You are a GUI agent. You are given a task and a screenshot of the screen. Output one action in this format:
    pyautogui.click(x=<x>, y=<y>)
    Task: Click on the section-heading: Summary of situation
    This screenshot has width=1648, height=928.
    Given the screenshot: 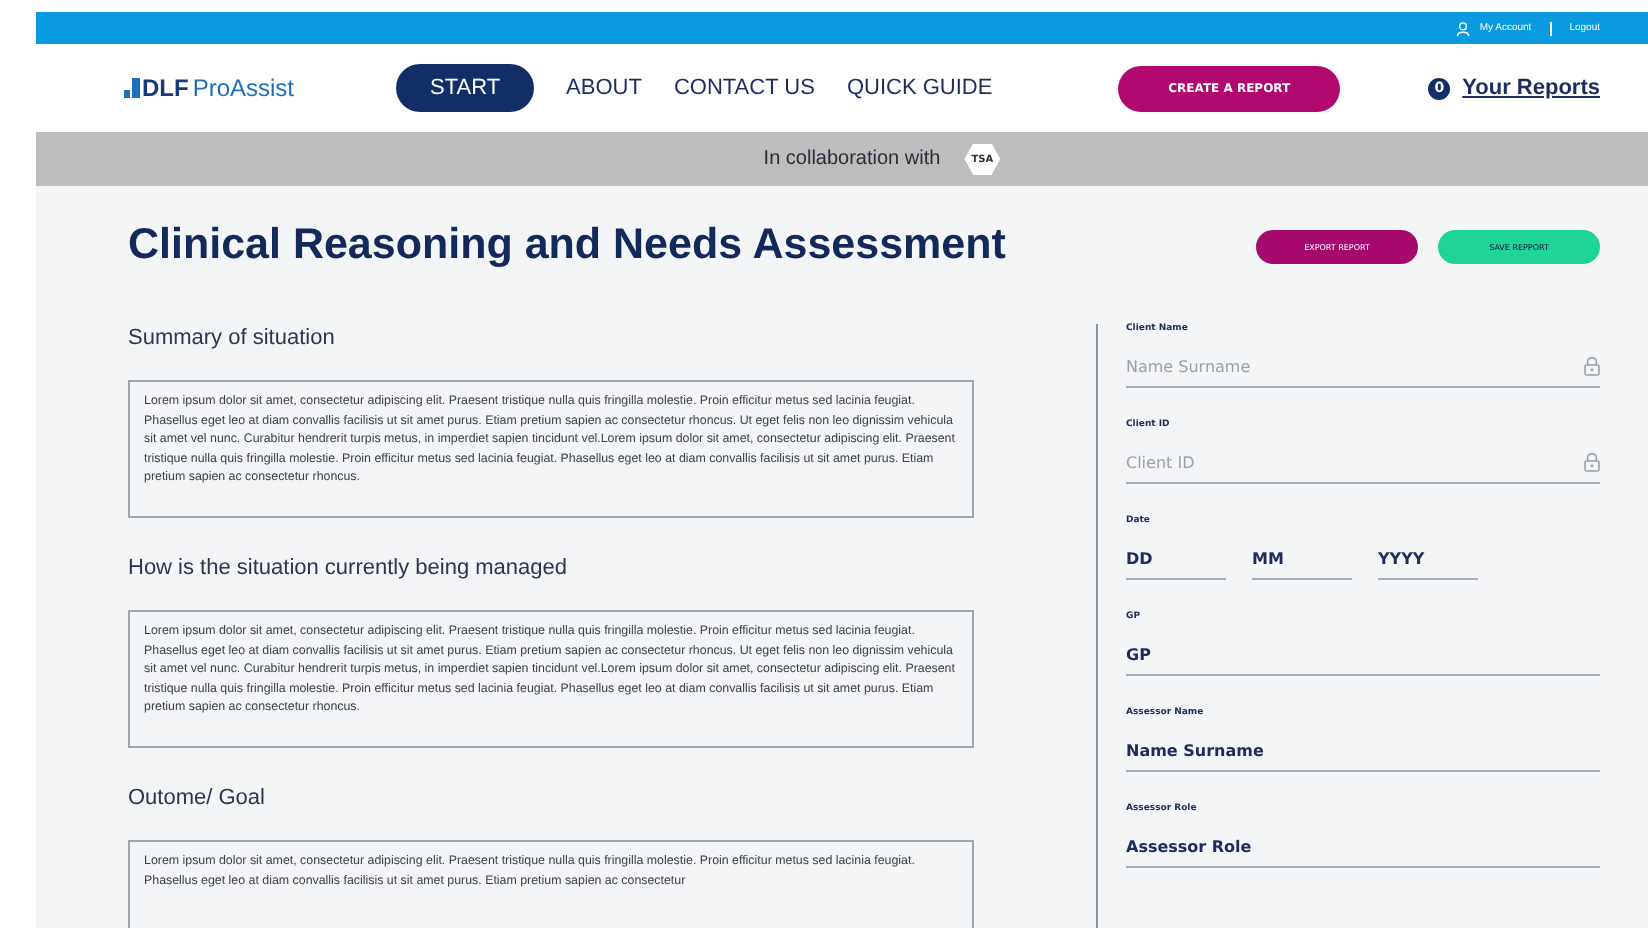 What is the action you would take?
    pyautogui.click(x=232, y=339)
    